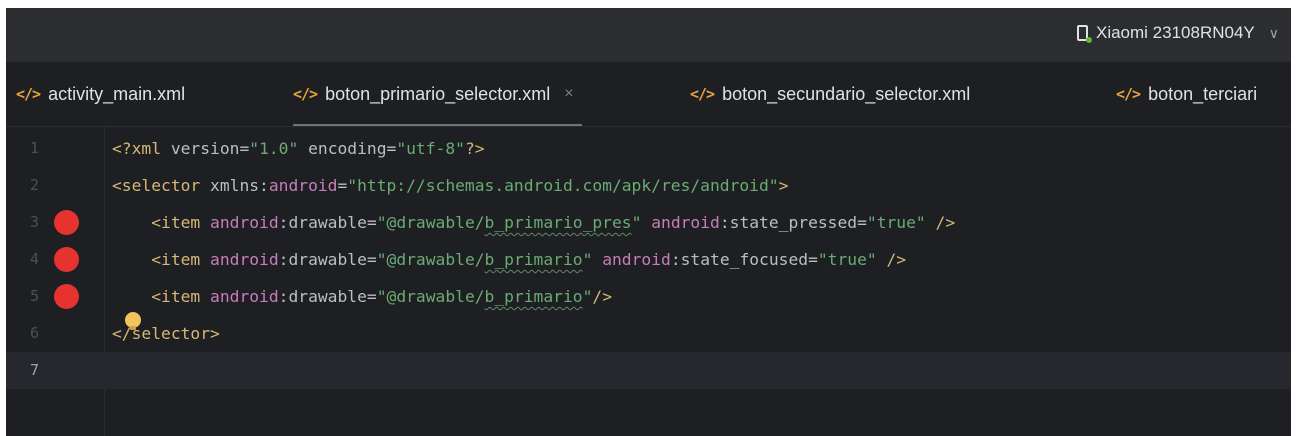 The image size is (1303, 436). I want to click on tab-boton-primario-selector: </> boton_primario_selector.xml ×, so click(437, 94).